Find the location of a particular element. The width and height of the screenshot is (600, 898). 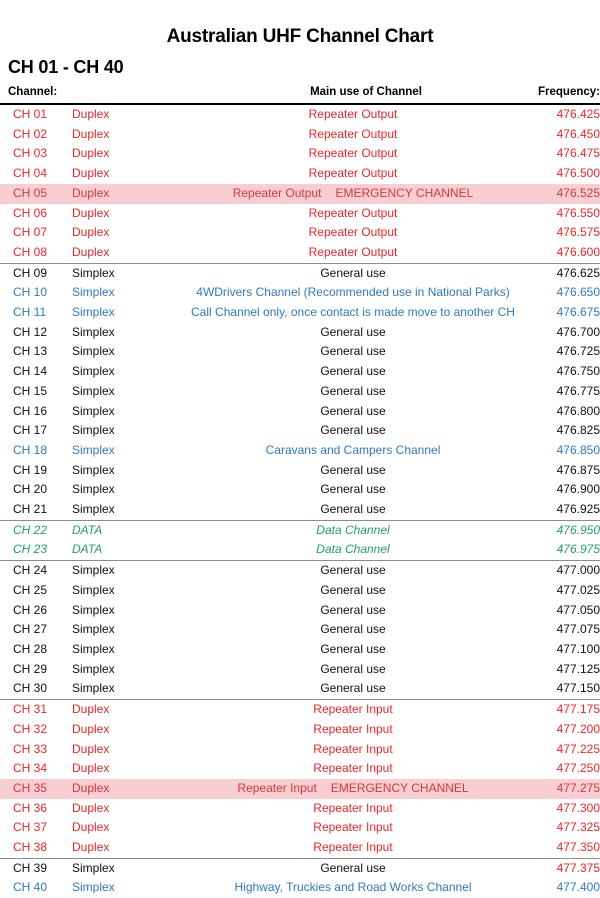

cell-frequency: 477.325 is located at coordinates (578, 827).